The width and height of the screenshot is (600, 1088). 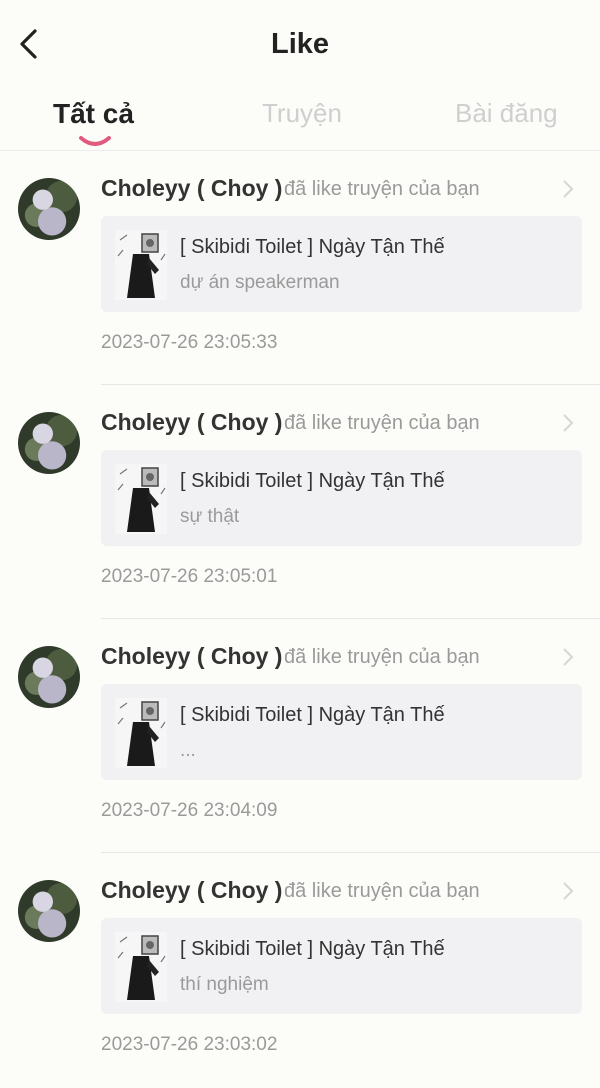 I want to click on chapter-name: thí nghiệm, so click(x=224, y=984).